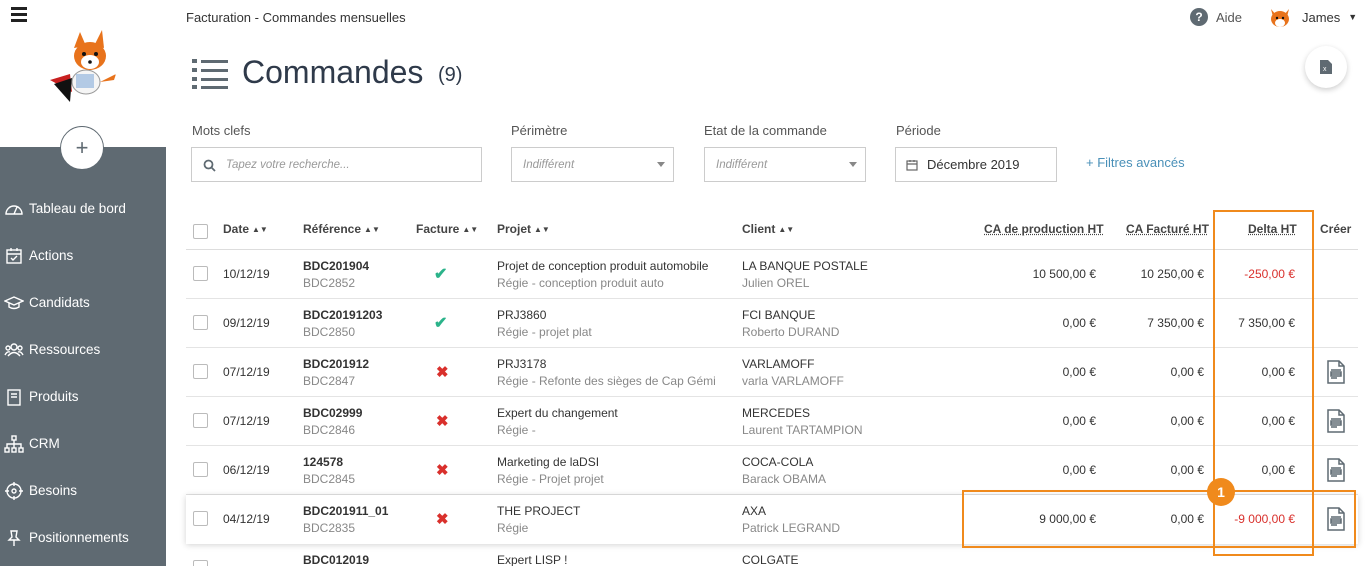 Image resolution: width=1366 pixels, height=566 pixels. What do you see at coordinates (805, 266) in the screenshot?
I see `cell-client: LA BANQUE POSTALE` at bounding box center [805, 266].